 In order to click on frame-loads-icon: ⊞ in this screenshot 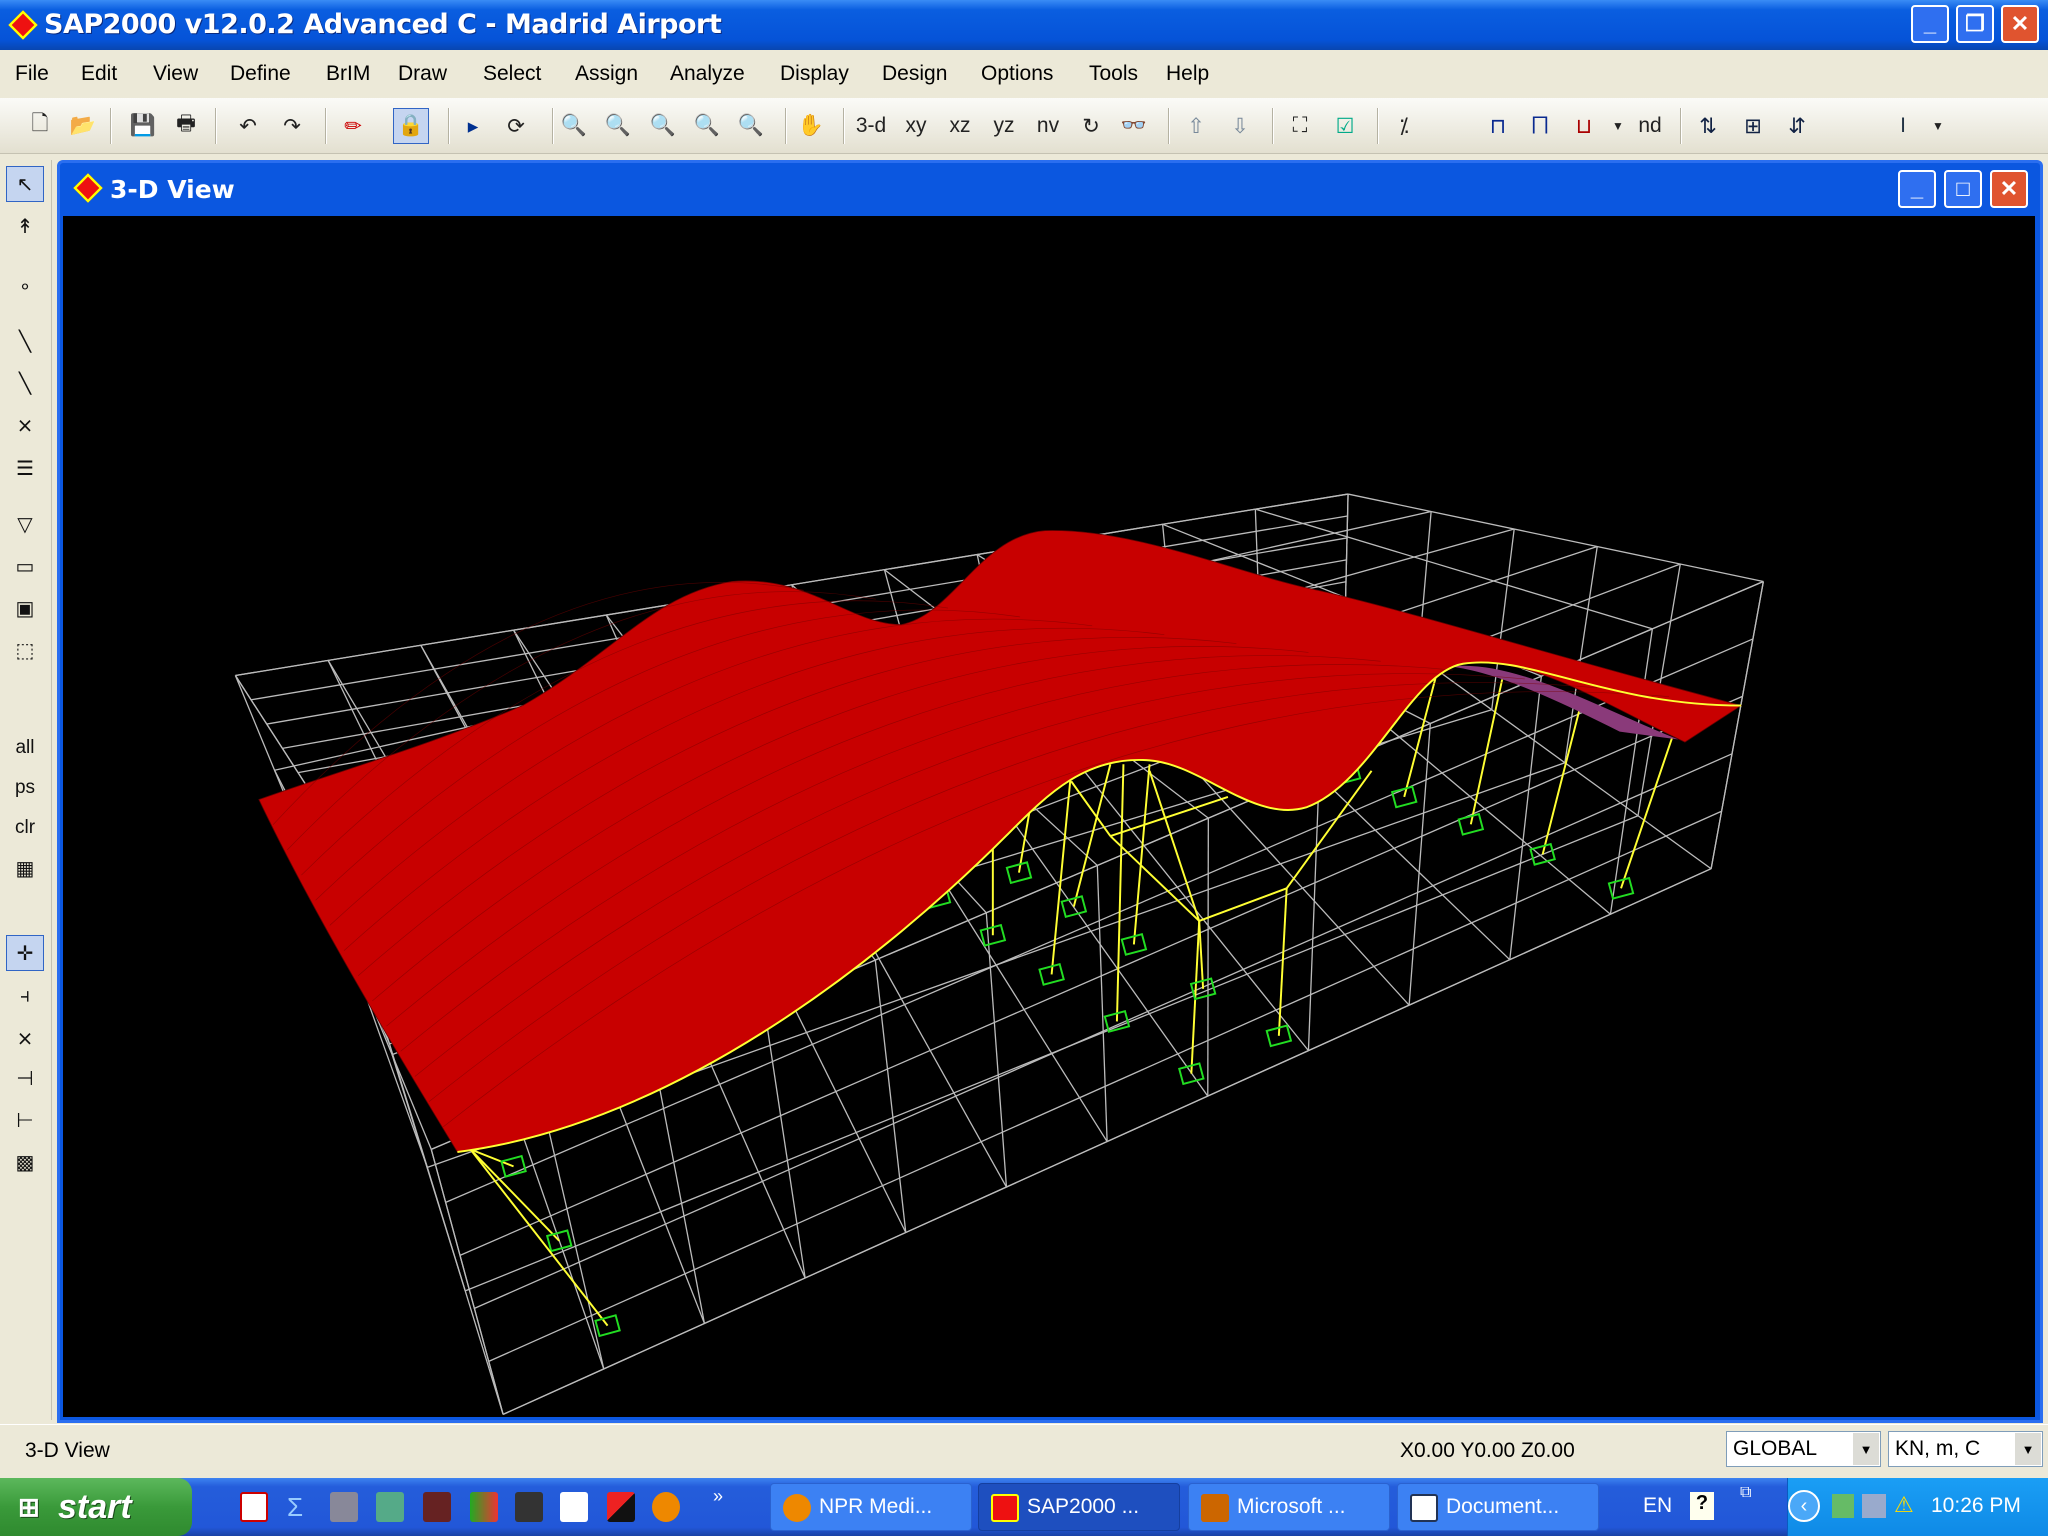, I will do `click(1753, 126)`.